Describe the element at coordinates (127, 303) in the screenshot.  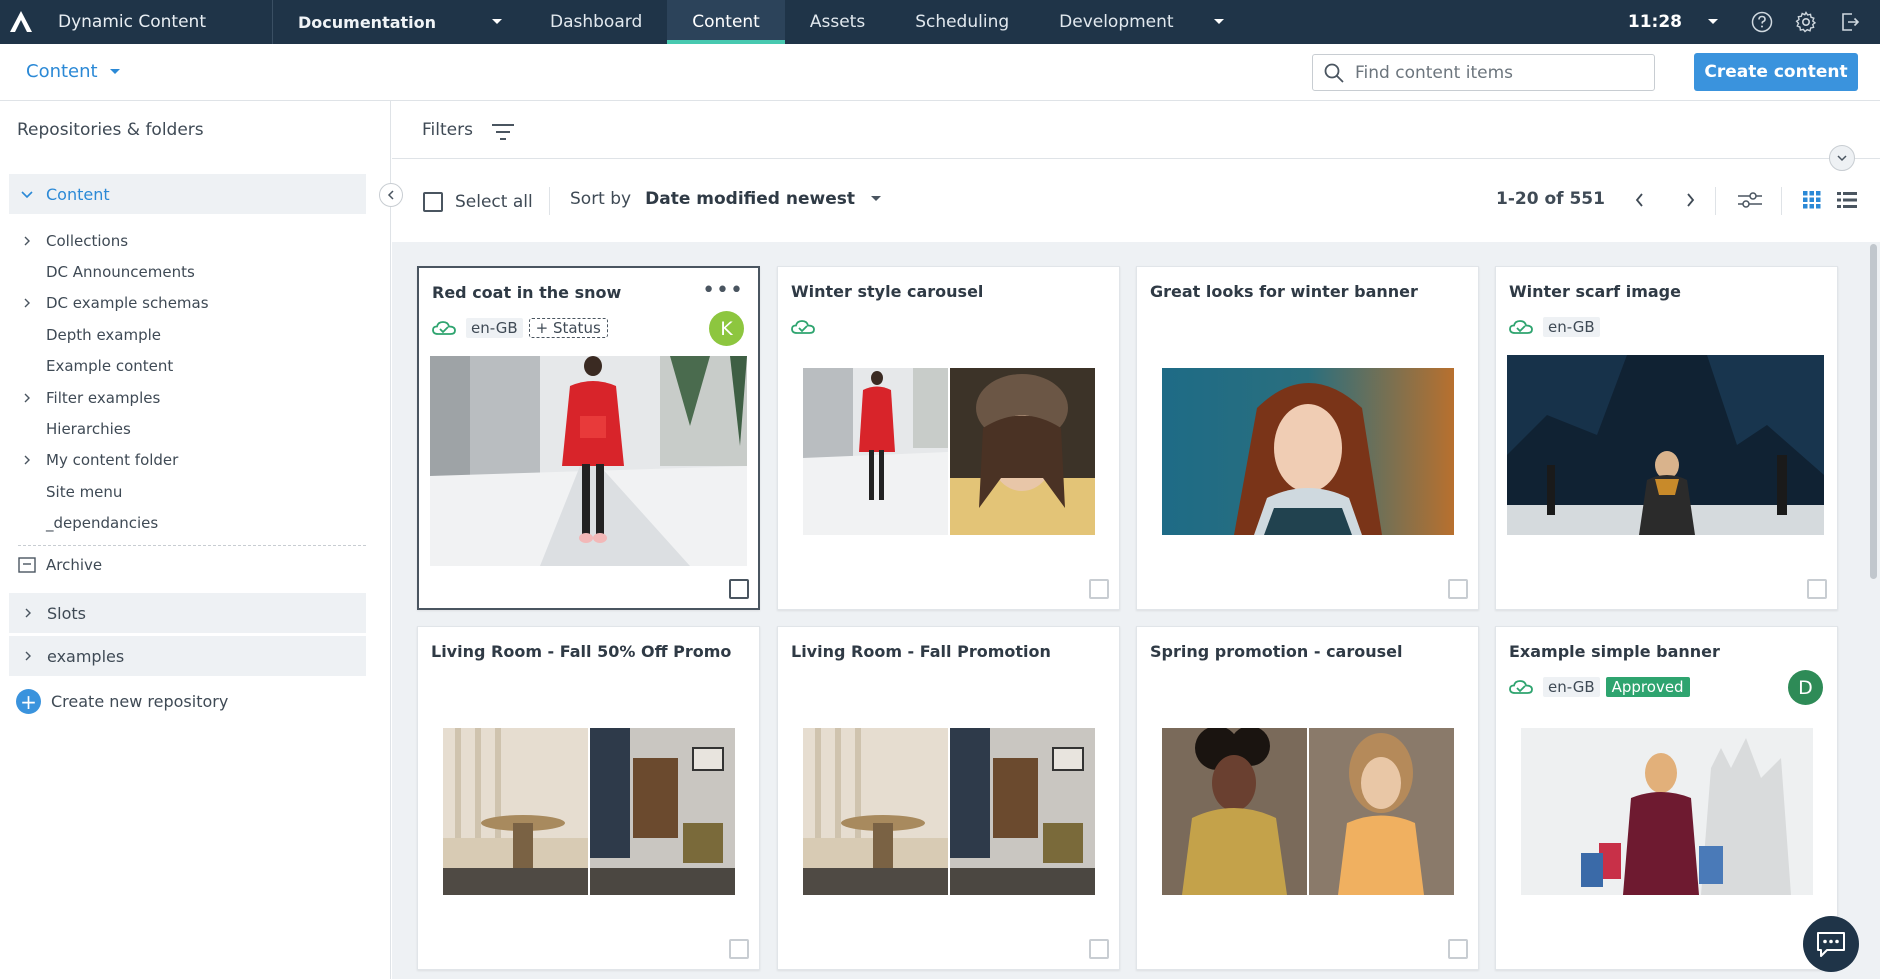
I see `folder-label: DC example schemas` at that location.